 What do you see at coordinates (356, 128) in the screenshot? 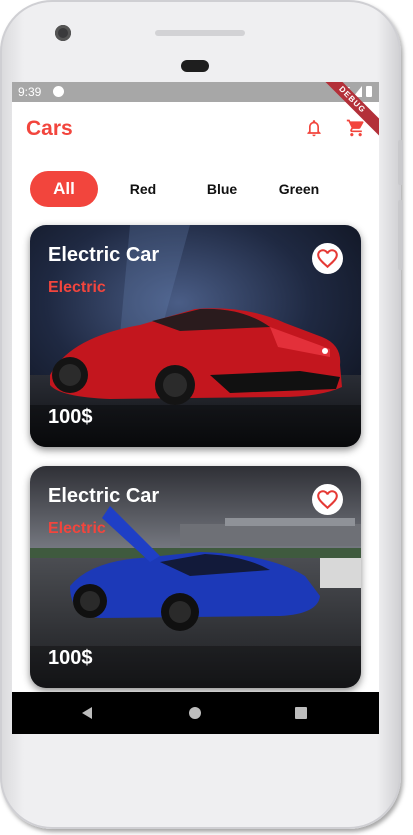
I see `cart-icon` at bounding box center [356, 128].